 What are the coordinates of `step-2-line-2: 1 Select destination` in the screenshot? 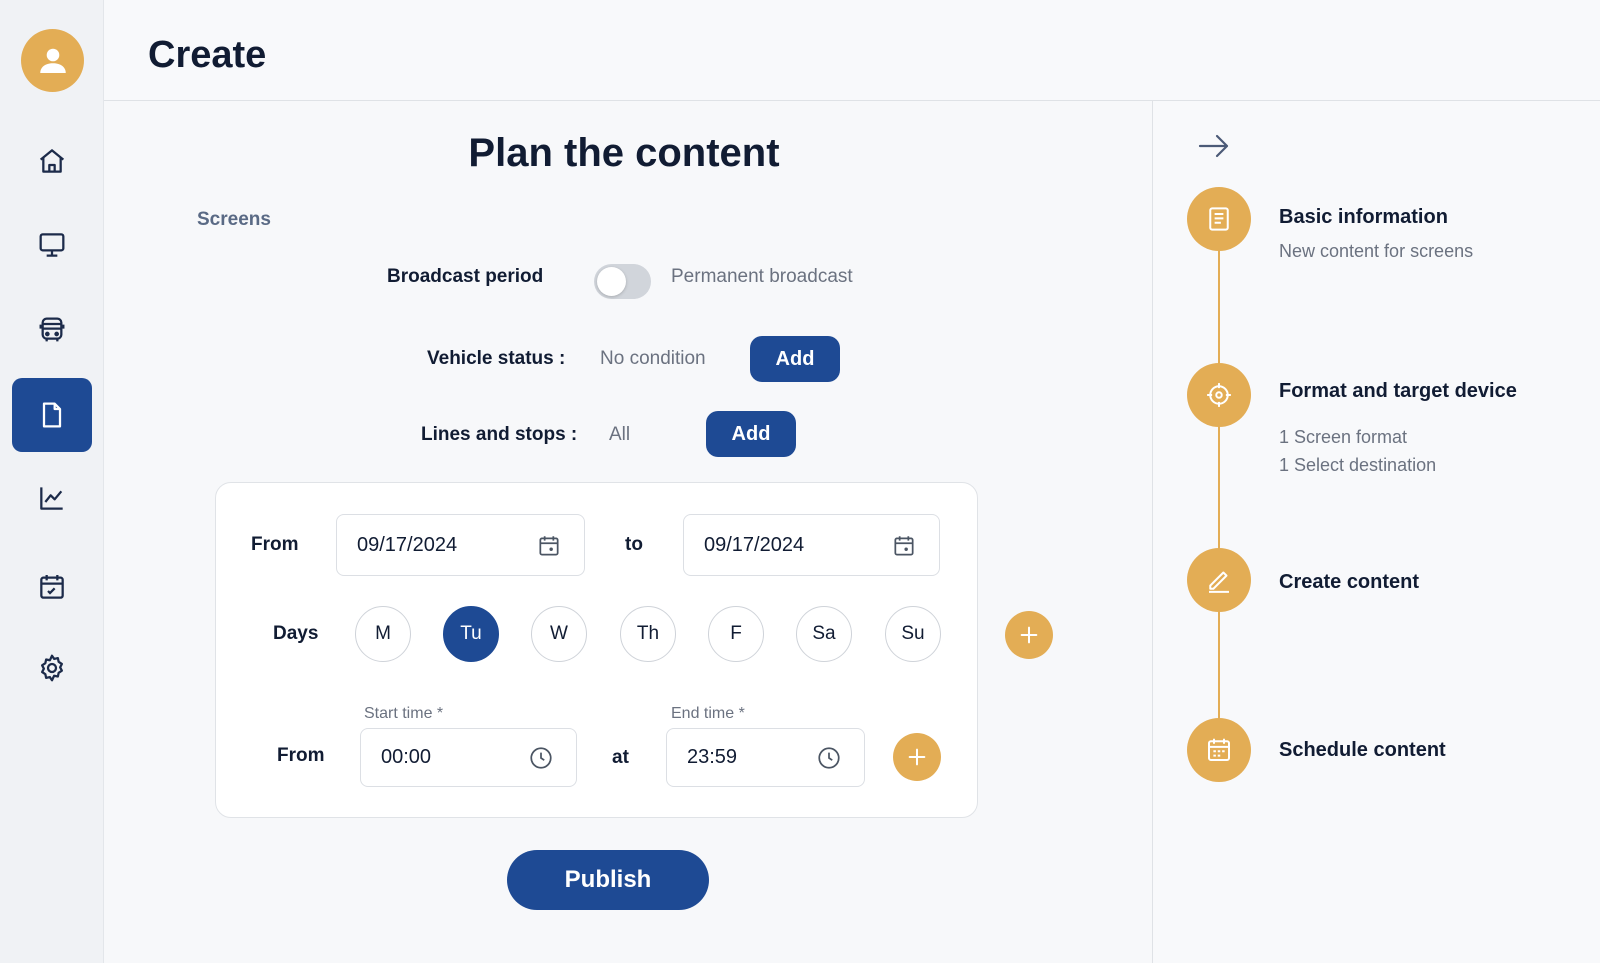 It's located at (1358, 465).